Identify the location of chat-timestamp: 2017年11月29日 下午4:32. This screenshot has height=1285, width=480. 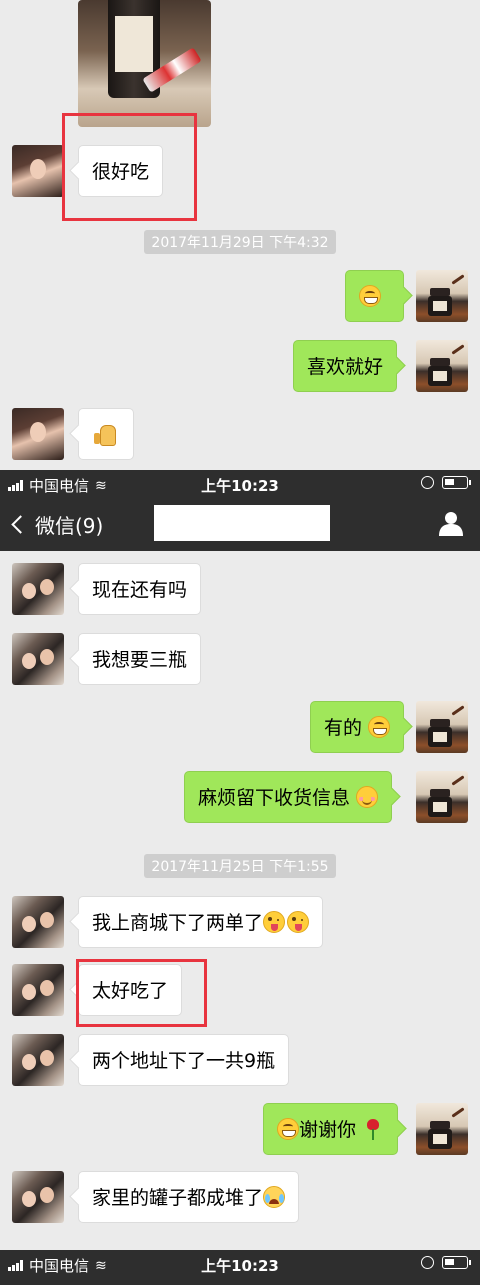
(240, 242).